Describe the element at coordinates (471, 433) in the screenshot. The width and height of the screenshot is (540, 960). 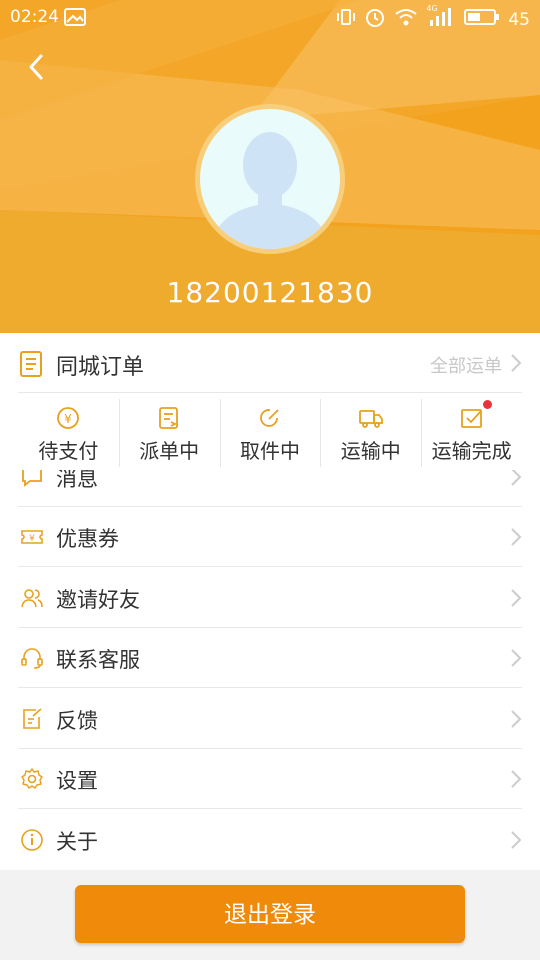
I see `status-completed: 运输完成` at that location.